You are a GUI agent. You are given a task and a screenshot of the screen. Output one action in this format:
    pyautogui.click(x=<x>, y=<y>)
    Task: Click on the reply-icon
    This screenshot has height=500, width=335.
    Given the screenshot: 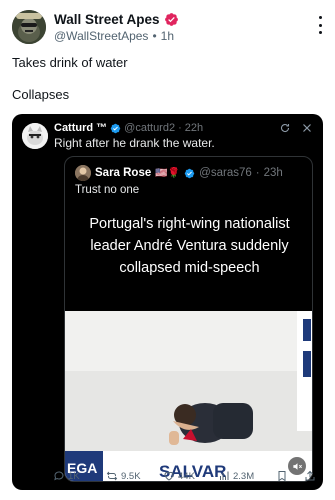 What is the action you would take?
    pyautogui.click(x=59, y=476)
    